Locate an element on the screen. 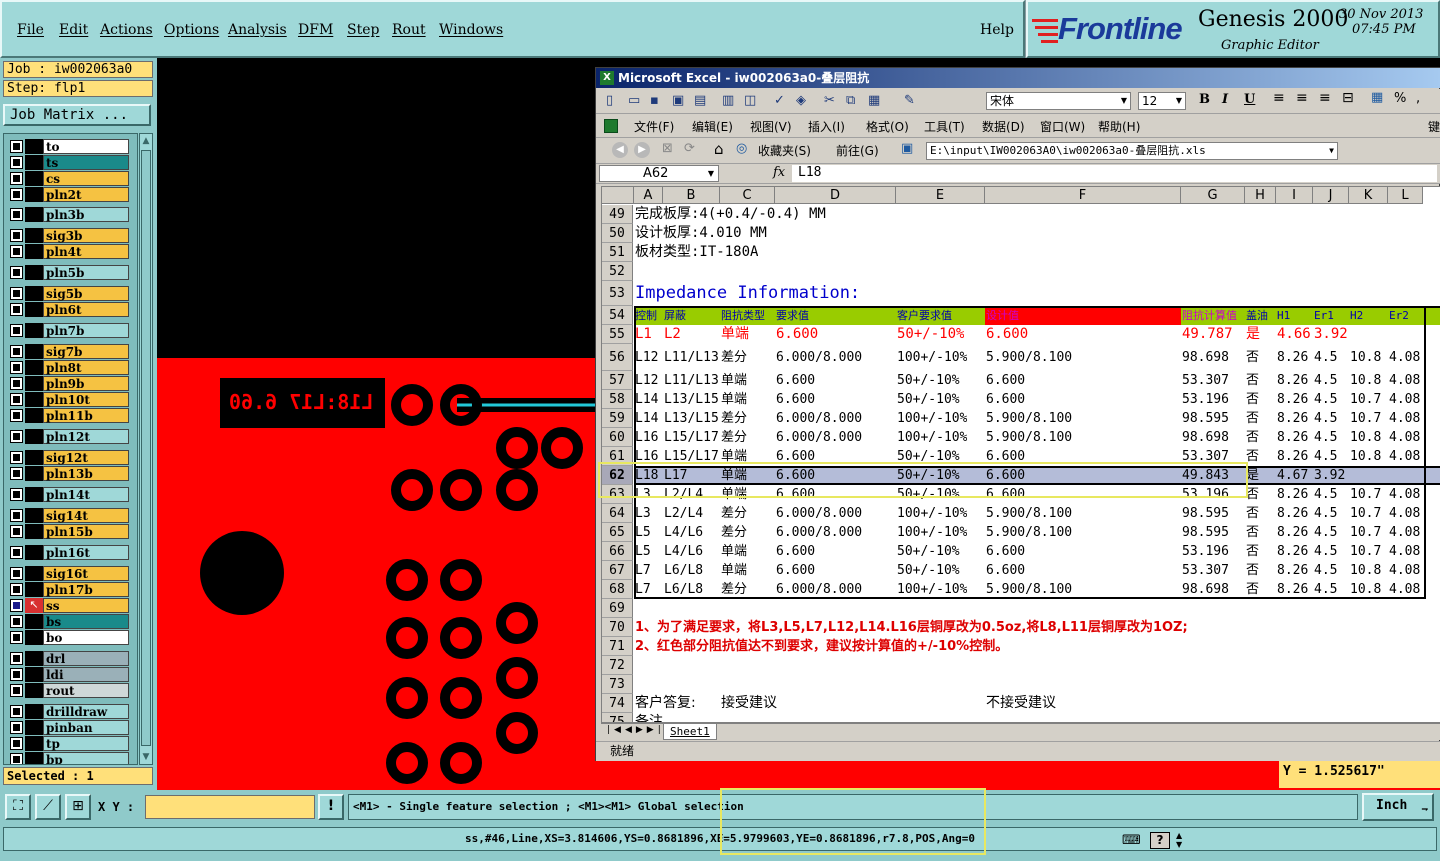 This screenshot has height=861, width=1440. cell-L67: 4.08 is located at coordinates (1404, 570).